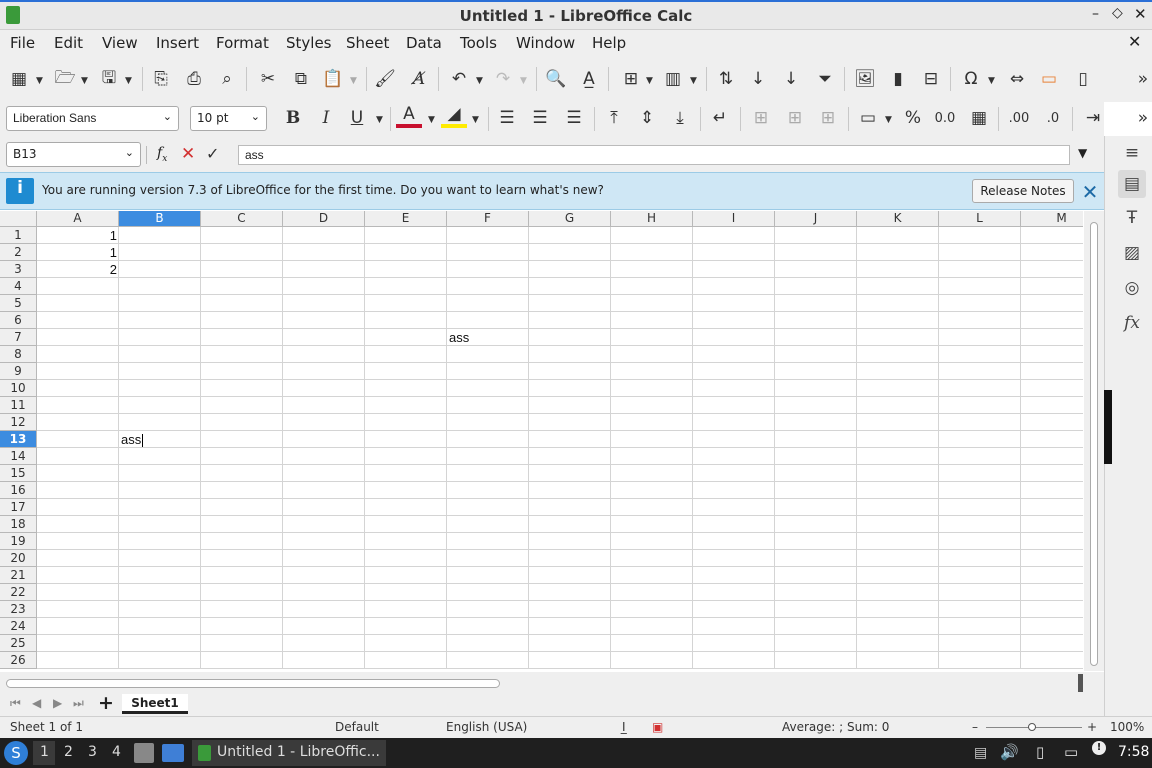 This screenshot has height=768, width=1152. Describe the element at coordinates (791, 79) in the screenshot. I see `sort-descending-icon: ↓` at that location.